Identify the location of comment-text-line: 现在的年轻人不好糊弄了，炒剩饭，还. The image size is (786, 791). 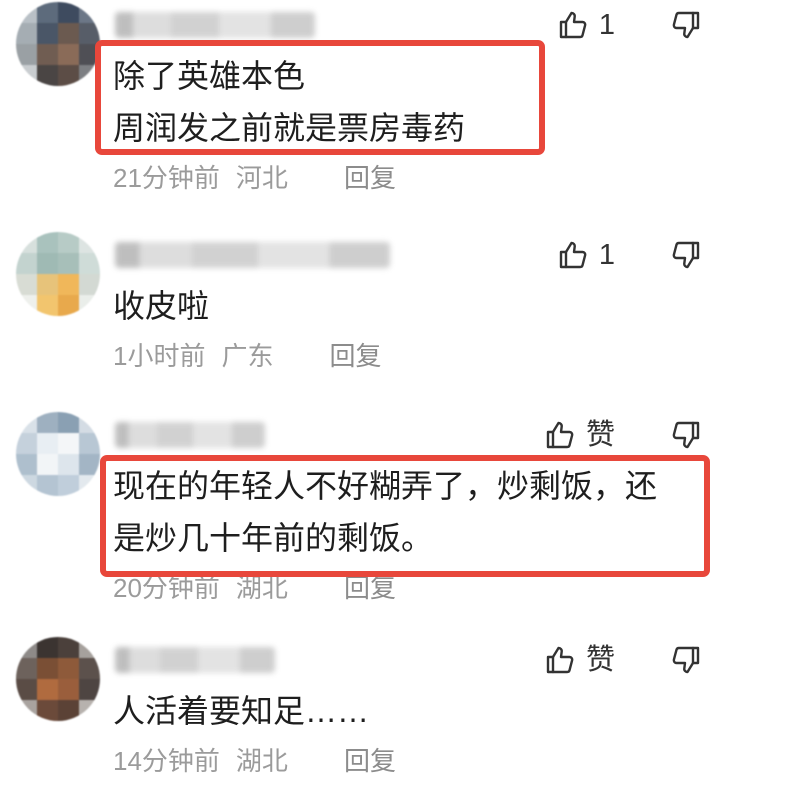
(385, 486).